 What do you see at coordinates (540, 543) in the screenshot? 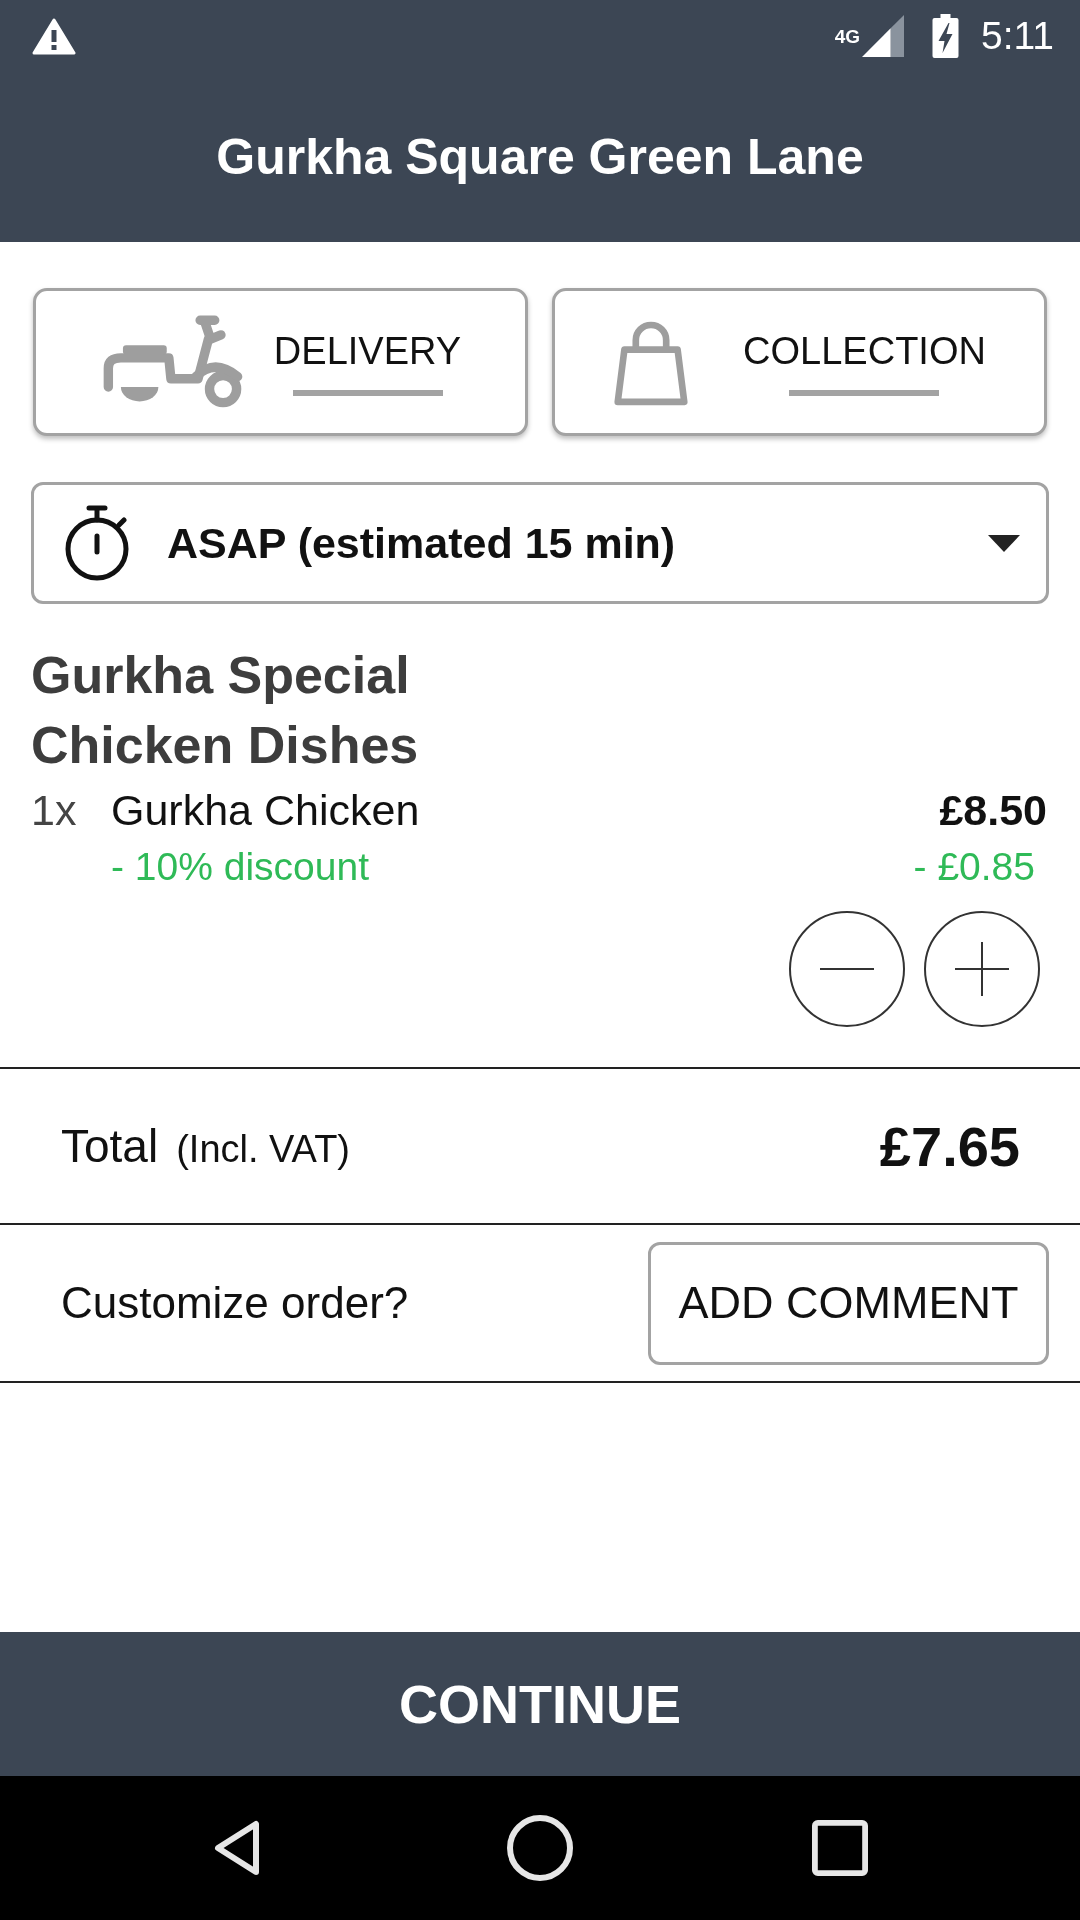
I see `time-select-dropdown: ASAP (estimated 15 min)` at bounding box center [540, 543].